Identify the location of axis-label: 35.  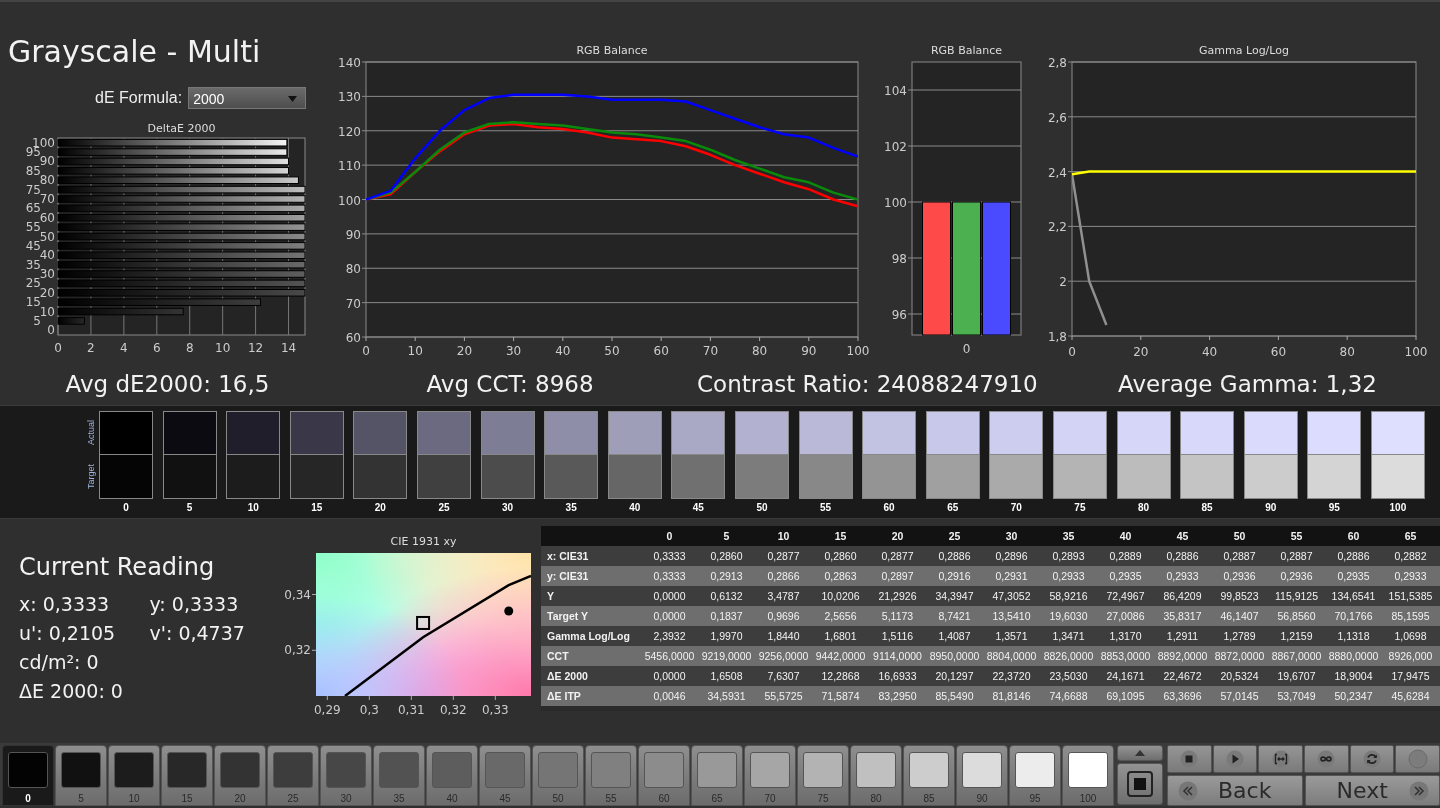
(33, 264).